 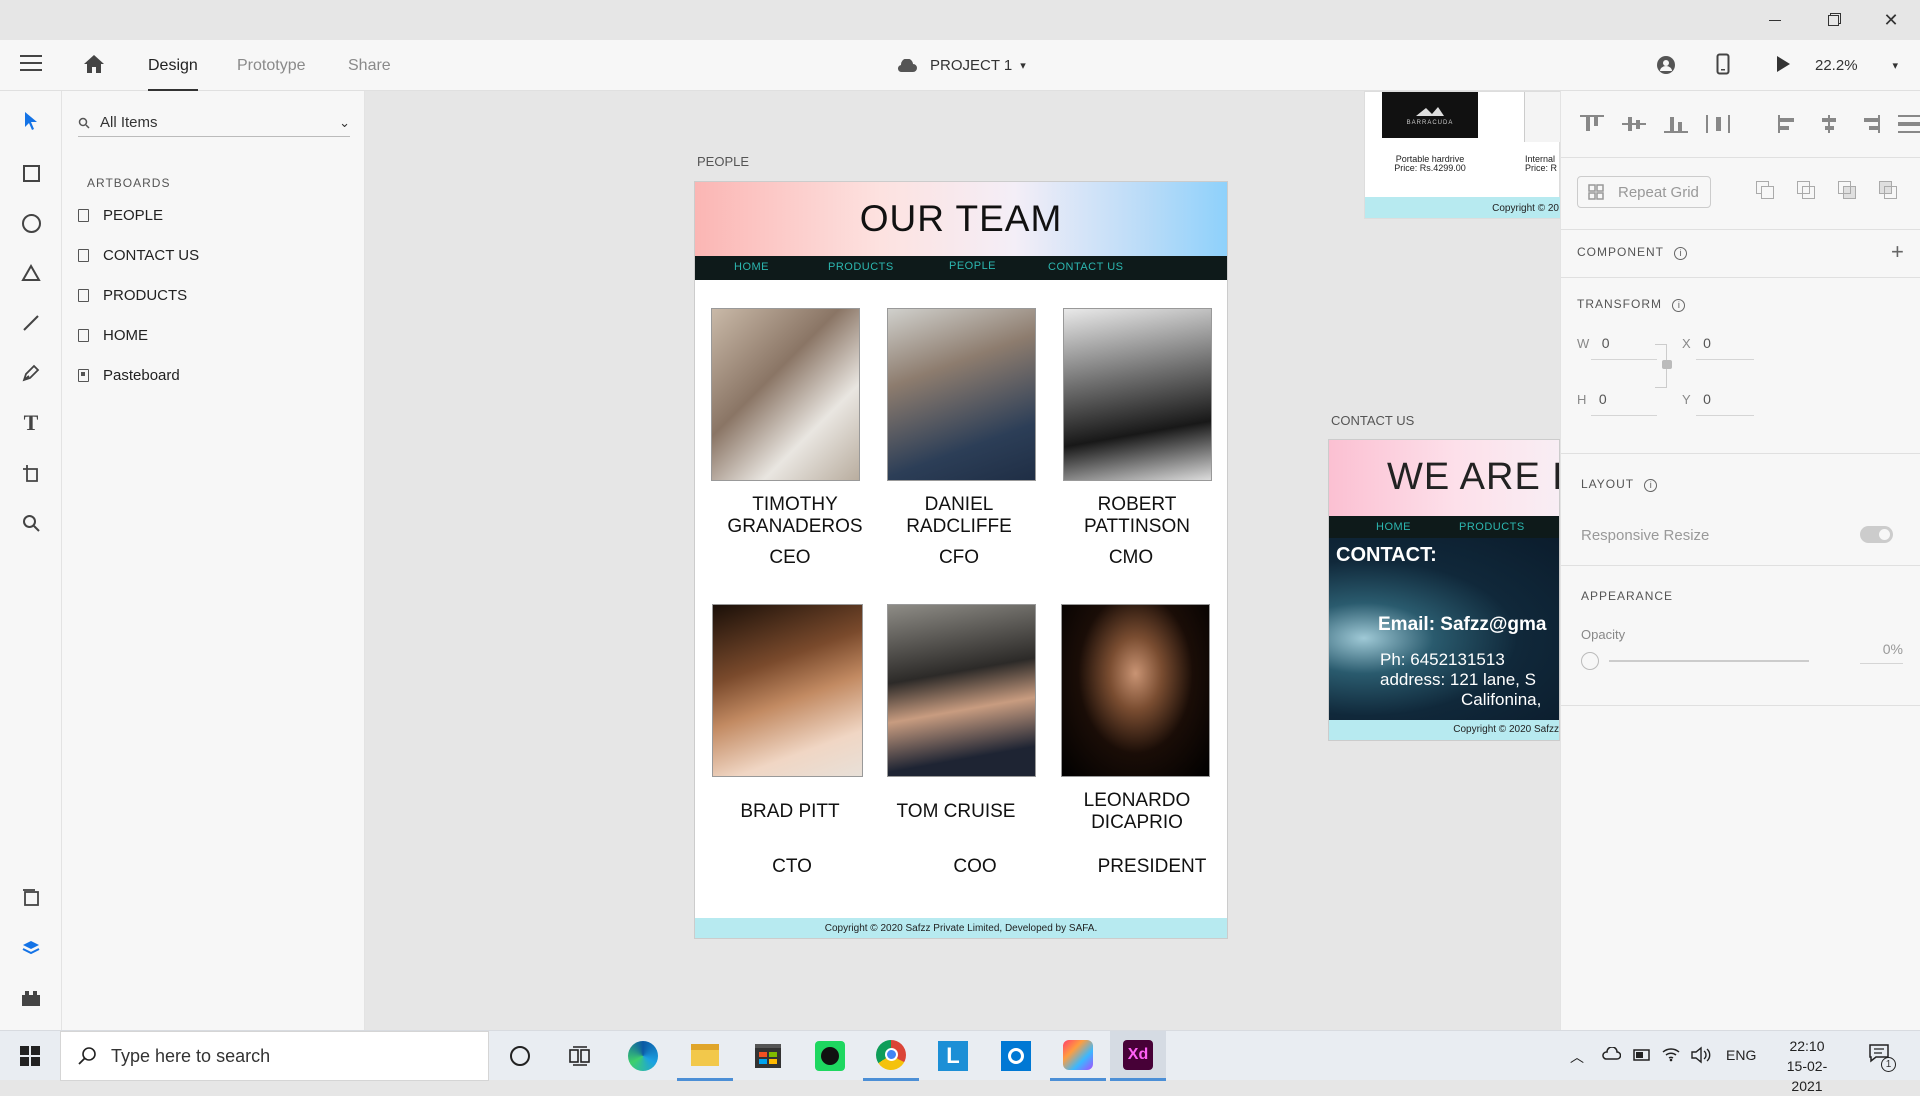 What do you see at coordinates (138, 255) in the screenshot?
I see `layer-item-contact-us: CONTACT US` at bounding box center [138, 255].